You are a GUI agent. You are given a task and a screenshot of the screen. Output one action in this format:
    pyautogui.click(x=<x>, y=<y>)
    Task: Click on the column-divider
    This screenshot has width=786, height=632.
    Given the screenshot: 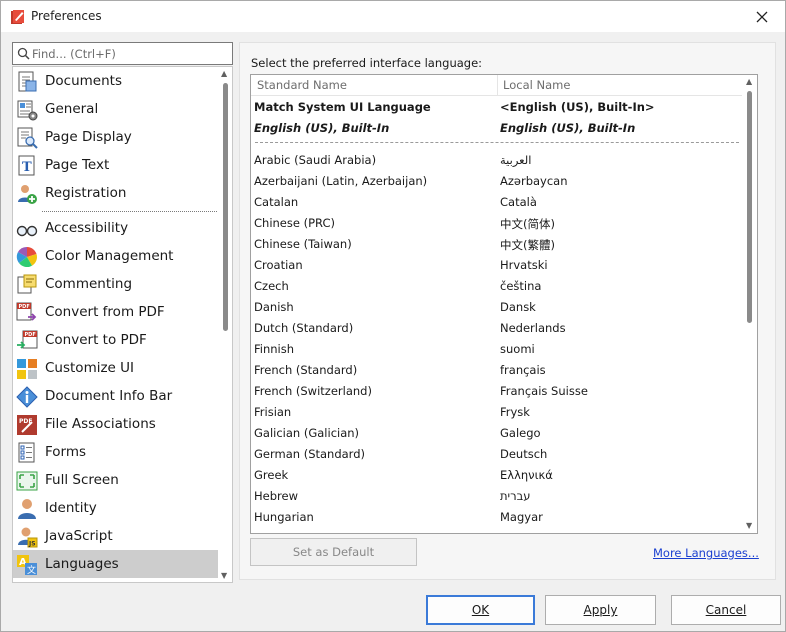 What is the action you would take?
    pyautogui.click(x=497, y=85)
    